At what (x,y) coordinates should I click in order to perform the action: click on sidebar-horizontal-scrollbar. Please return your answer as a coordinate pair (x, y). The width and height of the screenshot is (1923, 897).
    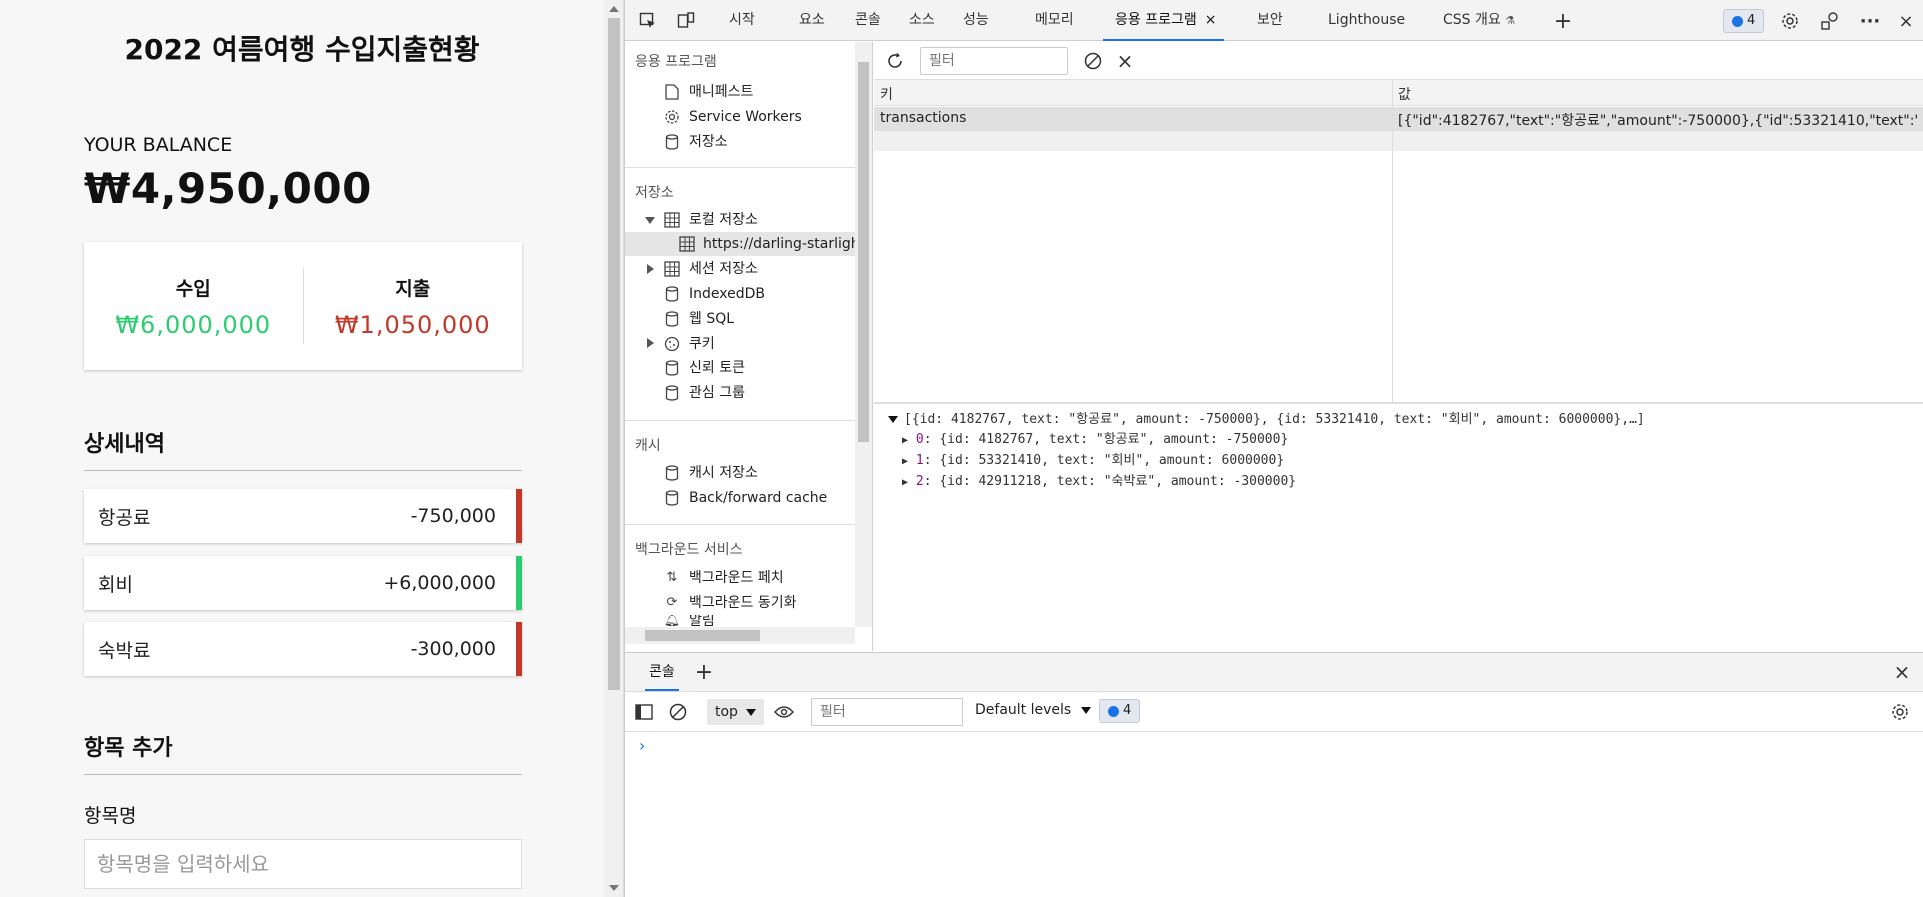
    Looking at the image, I should click on (740, 635).